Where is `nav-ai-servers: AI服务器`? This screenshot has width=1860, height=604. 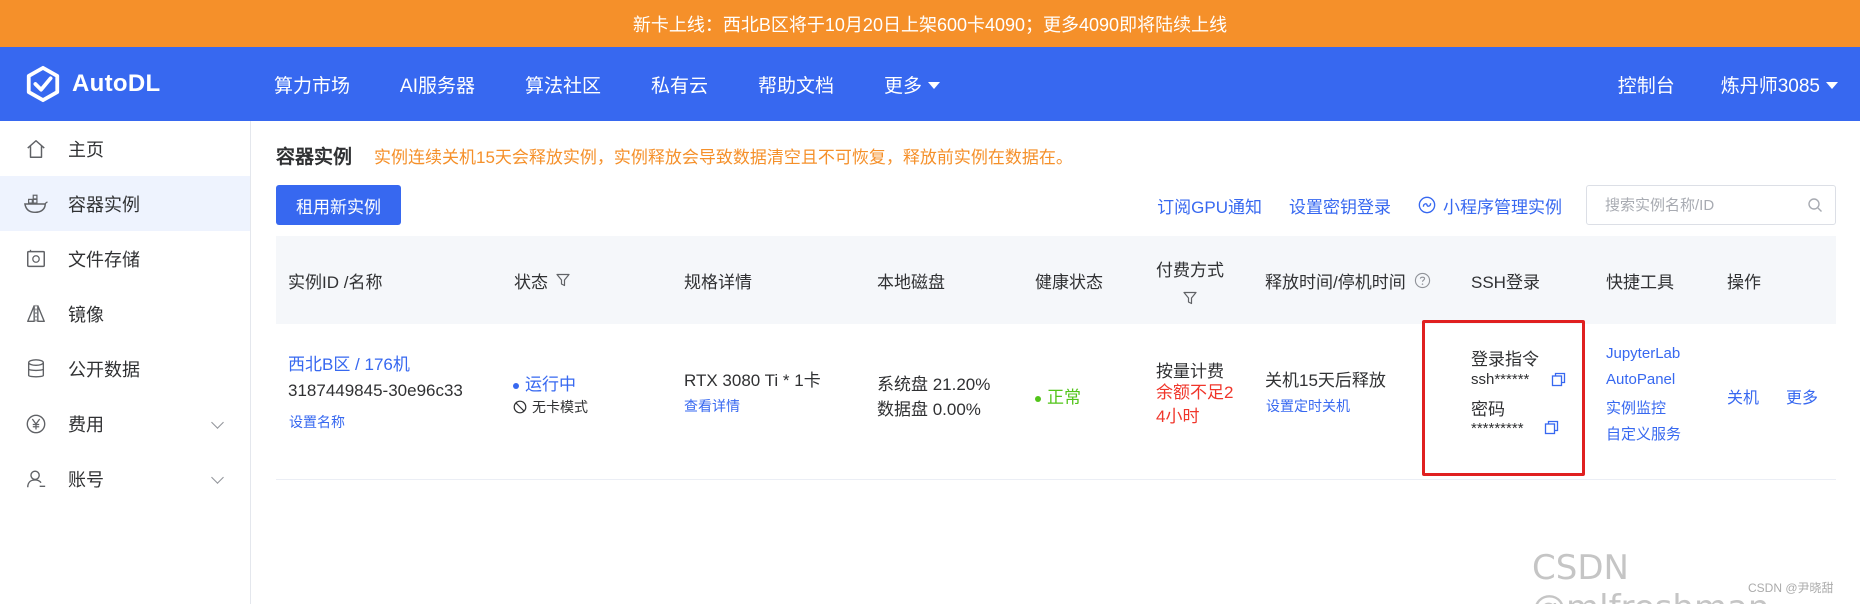
nav-ai-servers: AI服务器 is located at coordinates (437, 84).